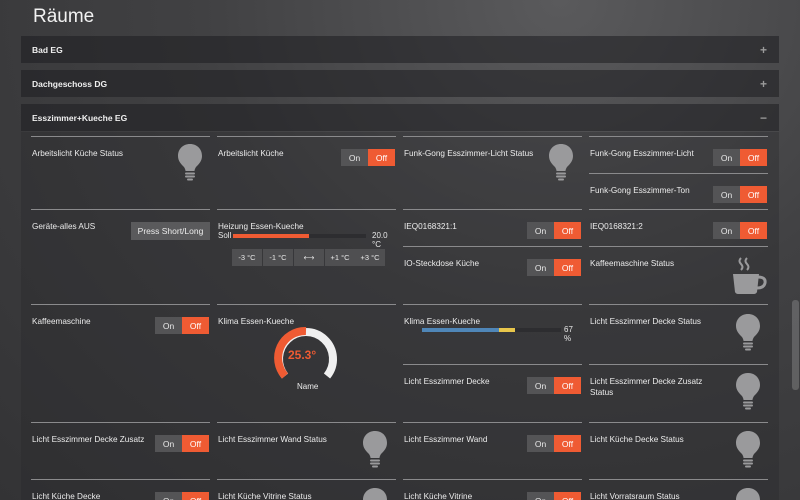 This screenshot has height=500, width=800. What do you see at coordinates (271, 236) in the screenshot?
I see `soll-bar-fill` at bounding box center [271, 236].